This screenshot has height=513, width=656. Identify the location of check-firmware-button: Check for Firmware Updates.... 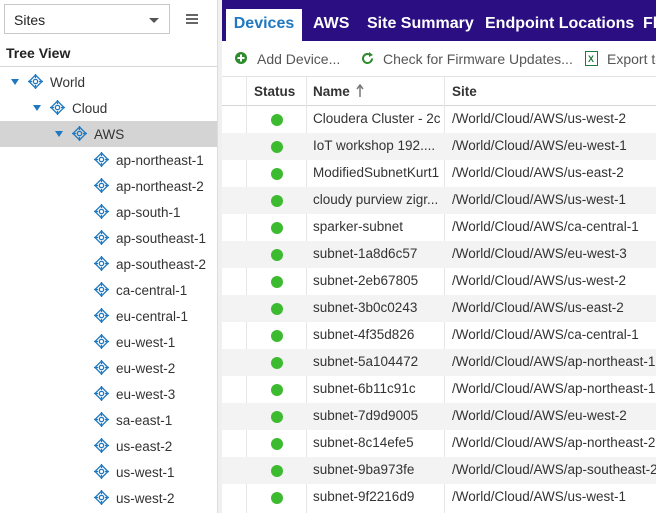
(478, 59).